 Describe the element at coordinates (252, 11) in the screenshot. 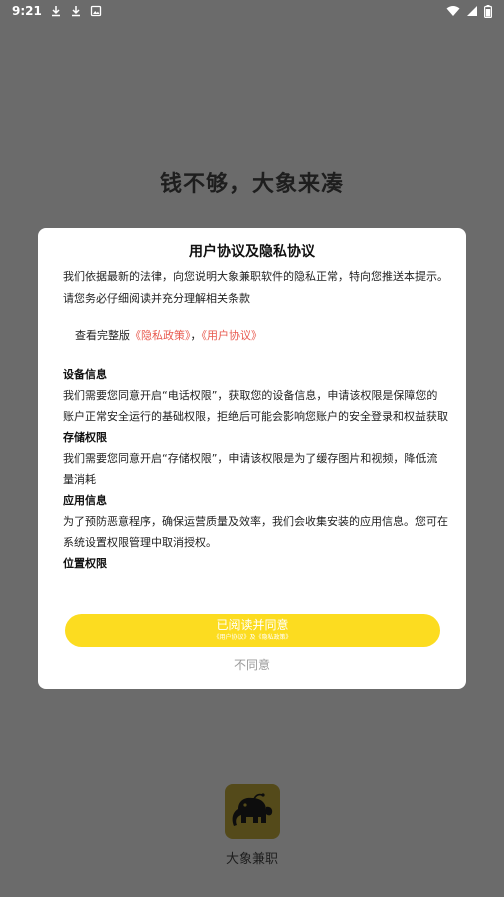

I see `status-bar: 9:21` at that location.